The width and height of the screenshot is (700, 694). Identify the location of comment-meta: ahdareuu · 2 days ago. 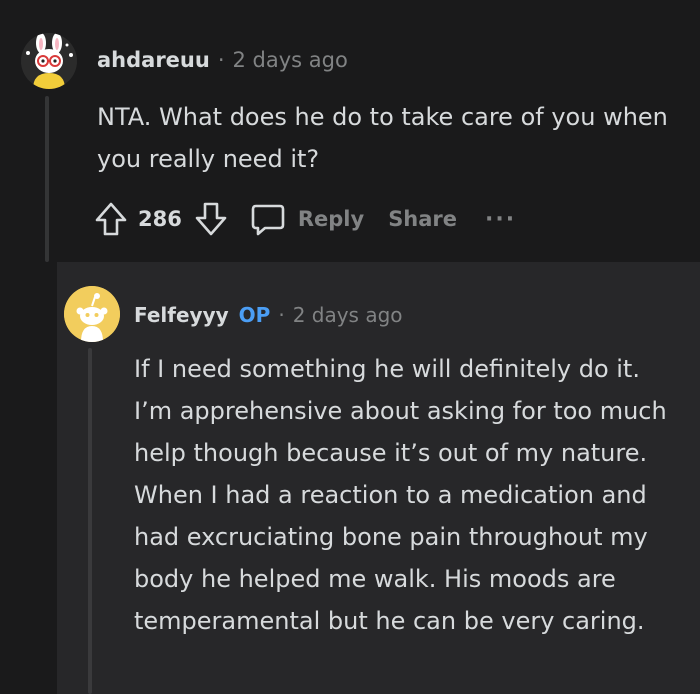
(222, 60).